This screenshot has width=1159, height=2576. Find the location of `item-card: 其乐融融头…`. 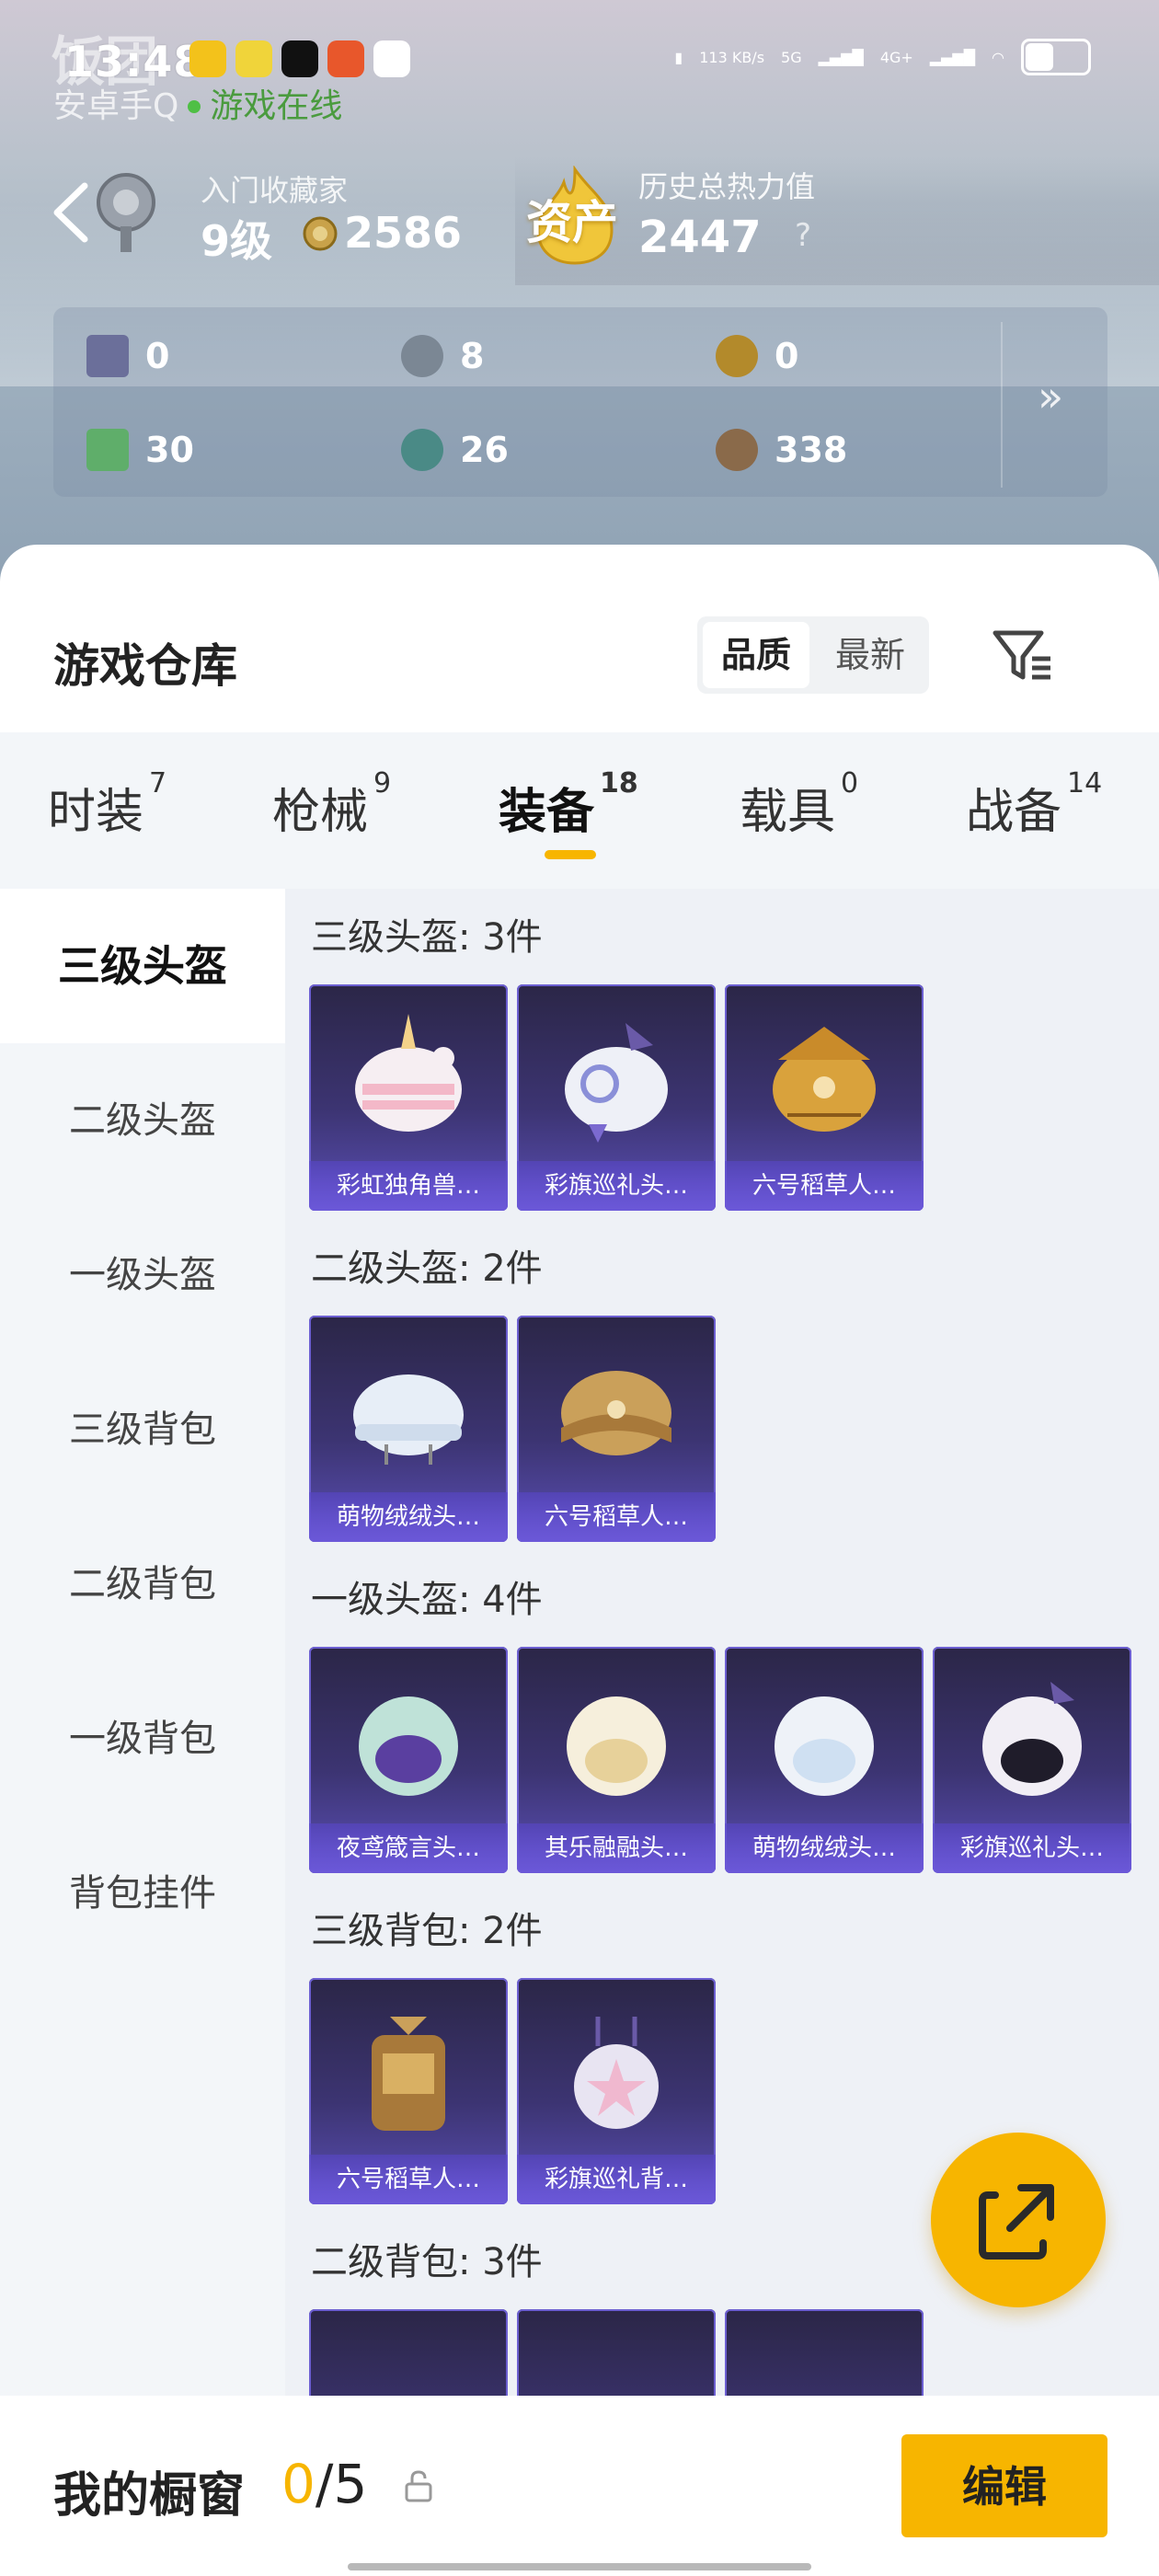

item-card: 其乐融融头… is located at coordinates (616, 1760).